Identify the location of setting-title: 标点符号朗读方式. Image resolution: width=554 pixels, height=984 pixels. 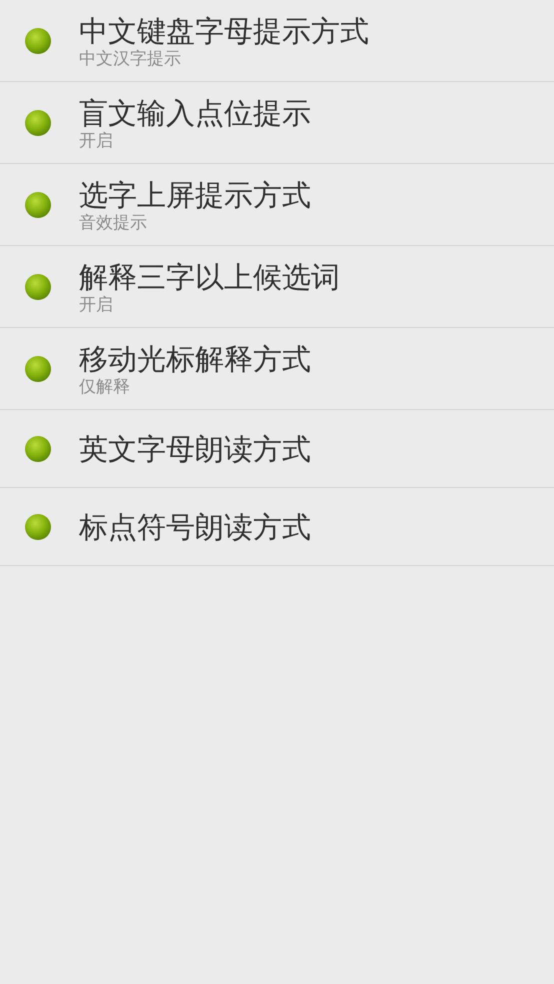
(195, 526).